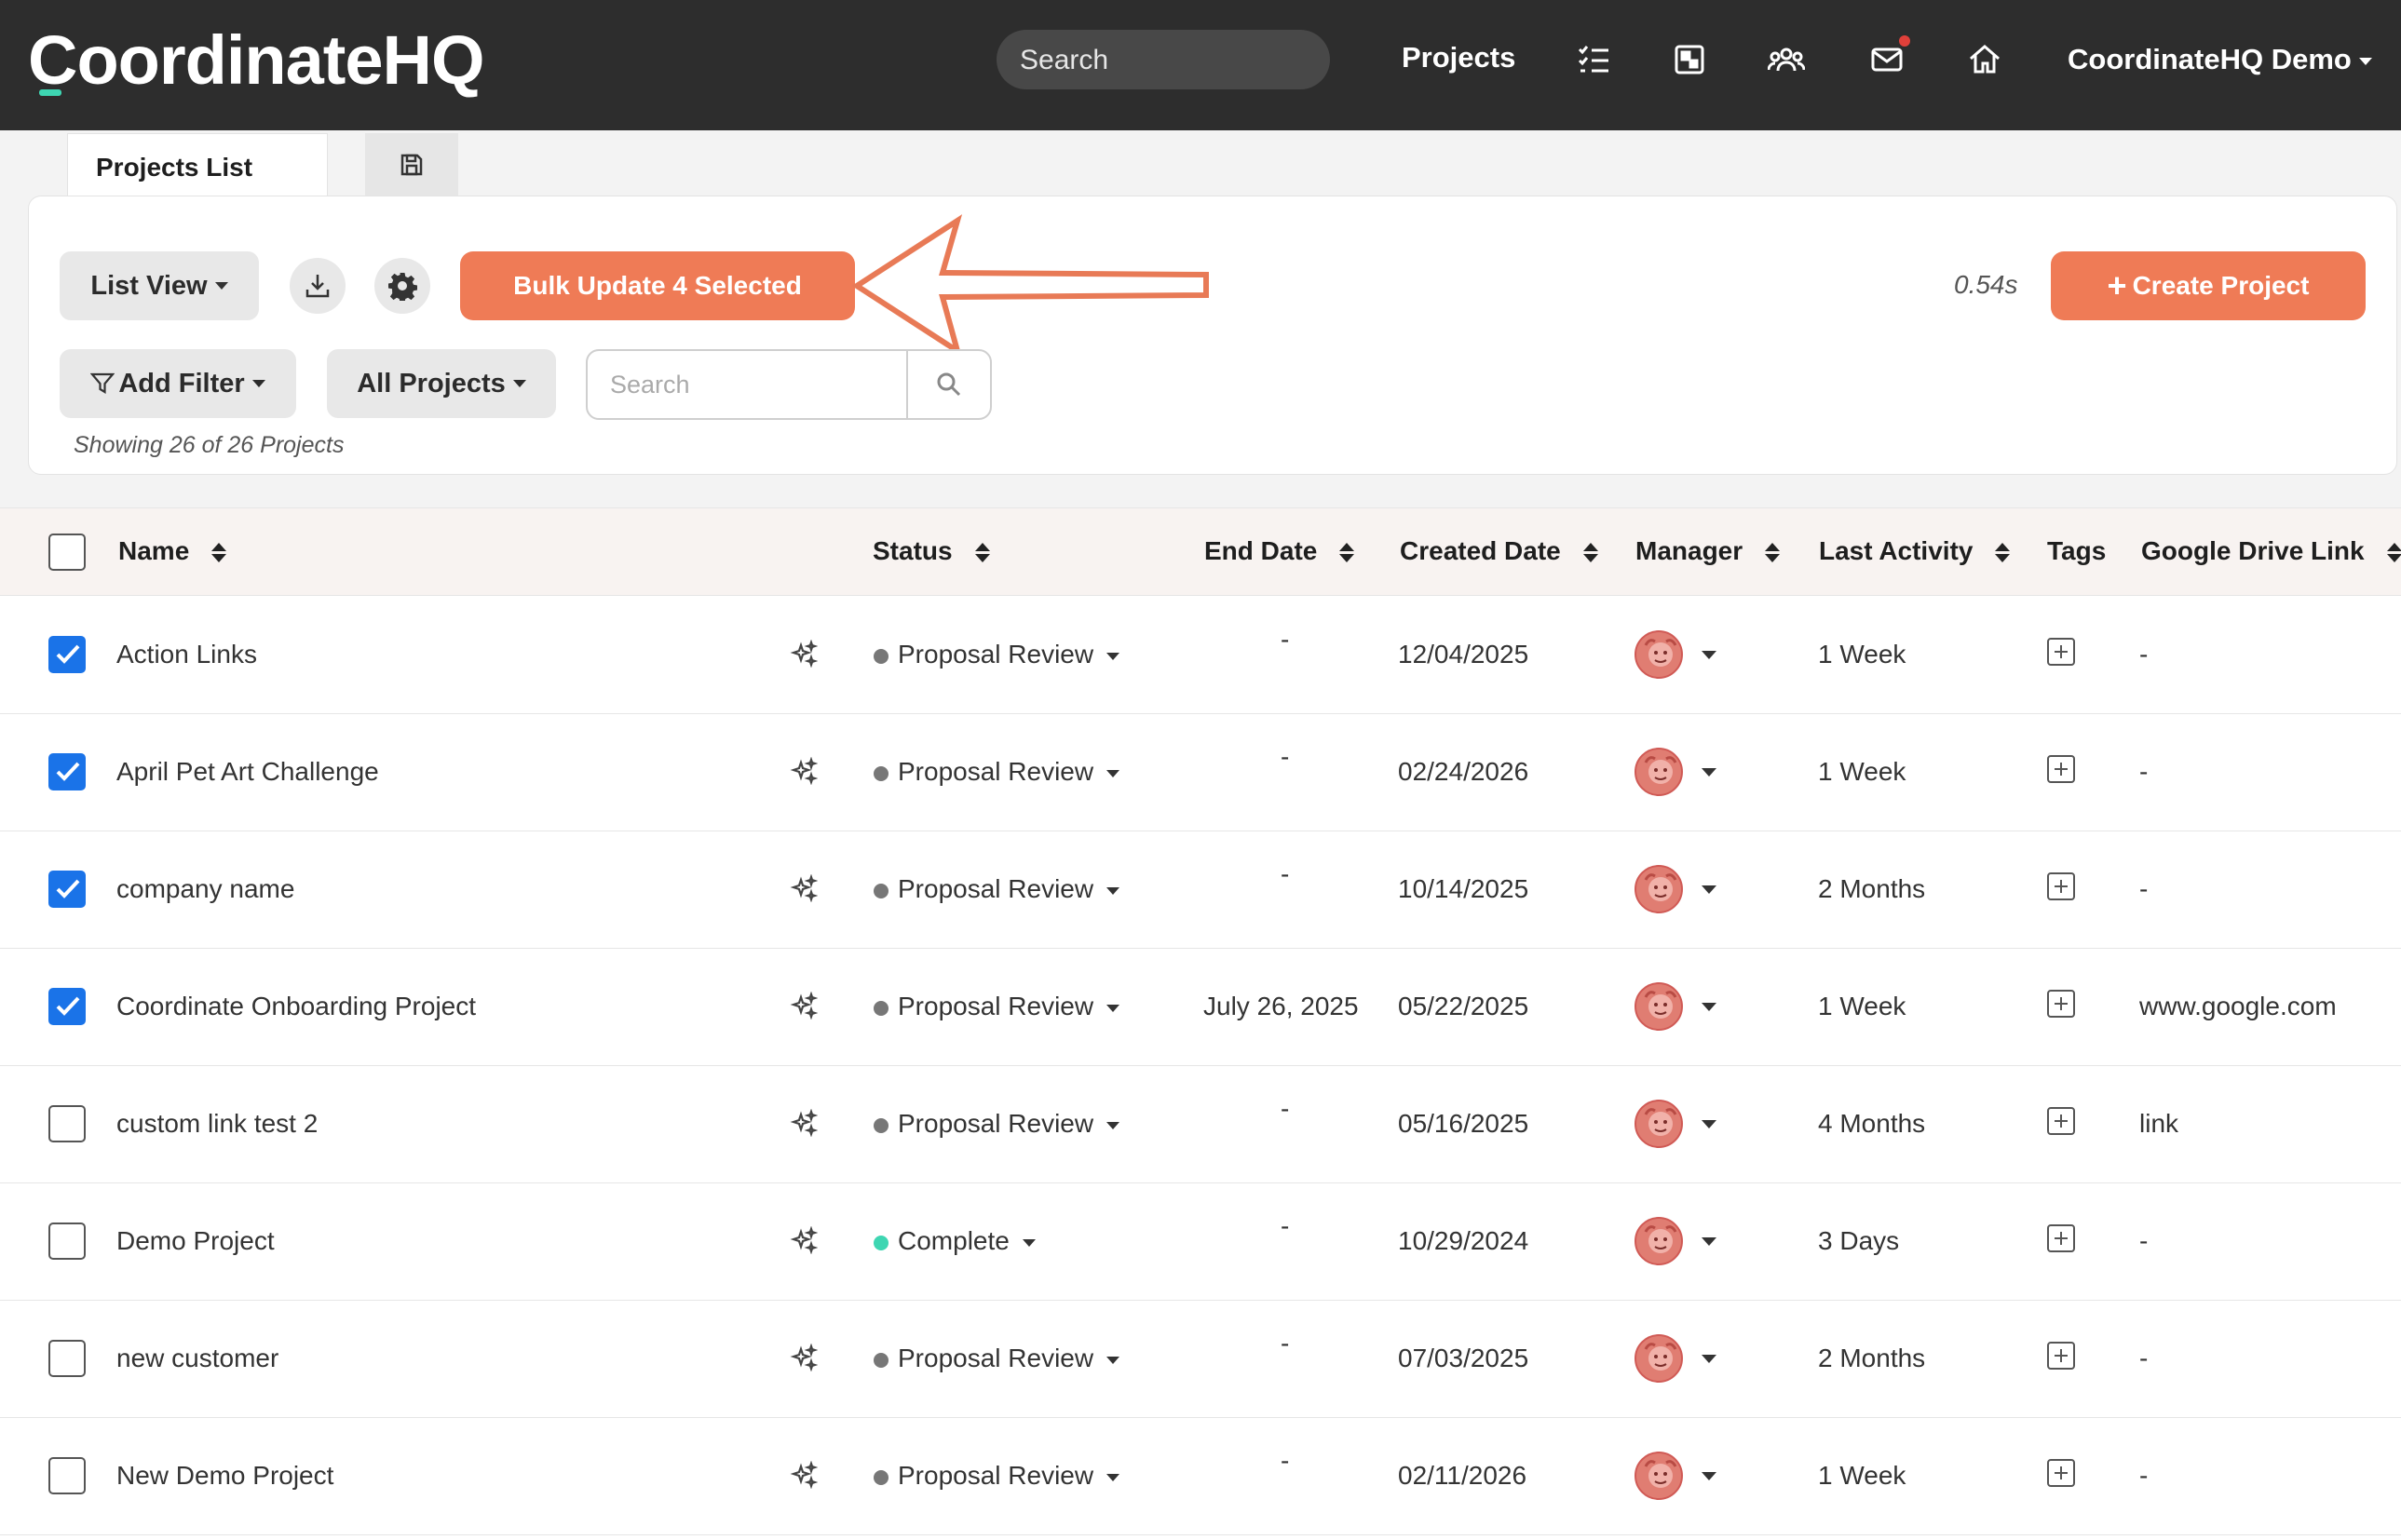 The height and width of the screenshot is (1540, 2401). What do you see at coordinates (248, 772) in the screenshot?
I see `project-name-link: April Pet Art Challenge` at bounding box center [248, 772].